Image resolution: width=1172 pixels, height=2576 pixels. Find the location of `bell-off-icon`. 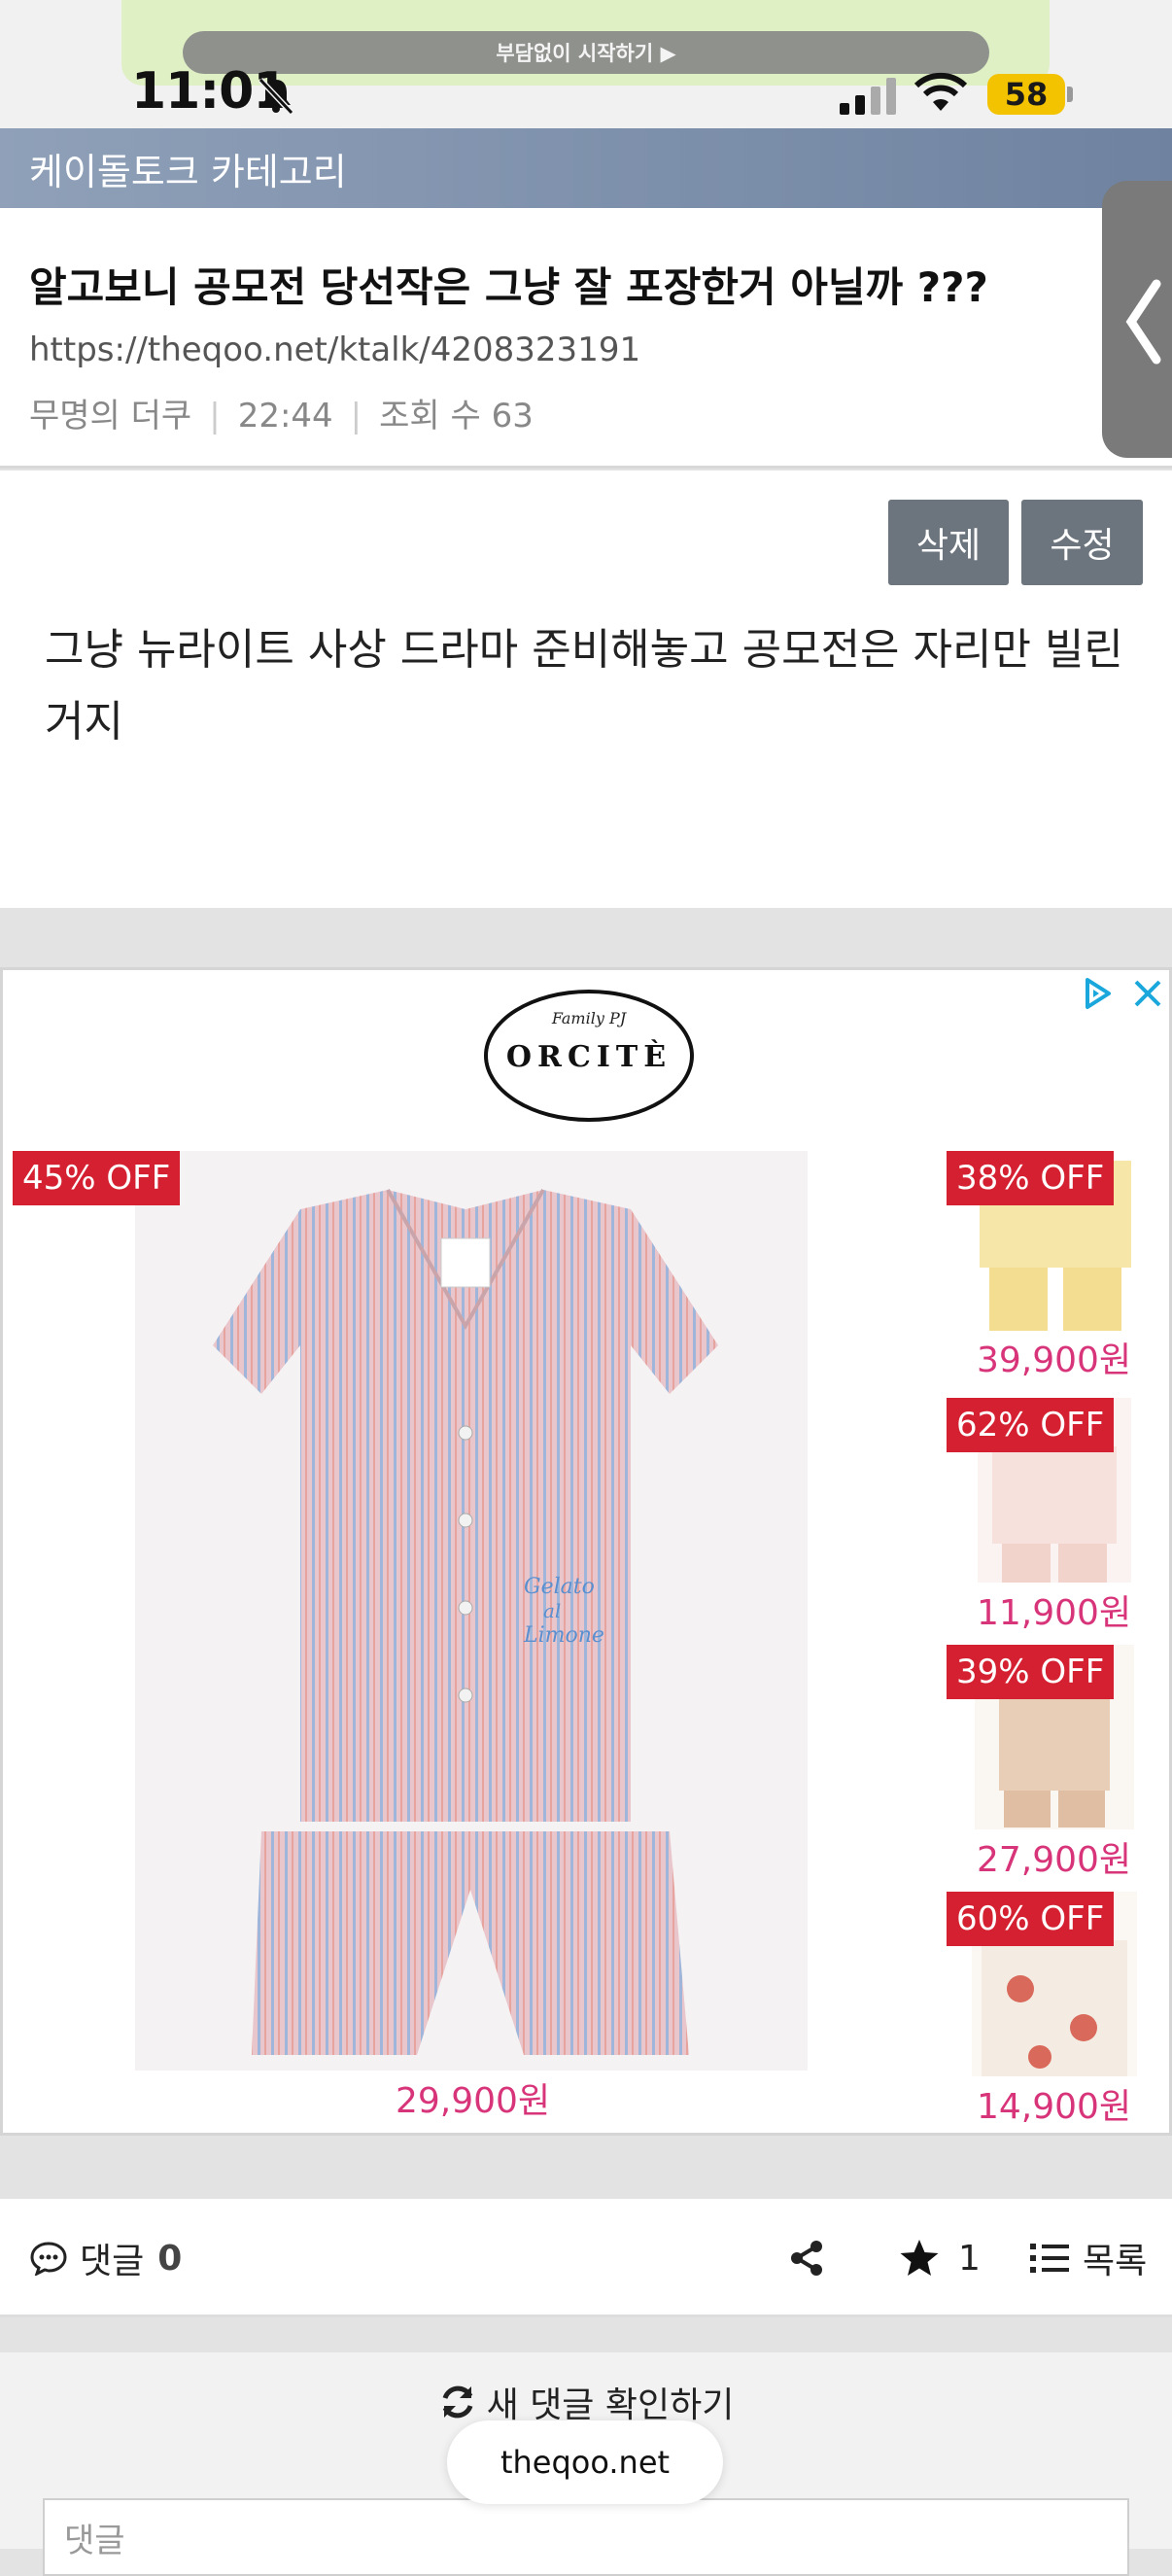

bell-off-icon is located at coordinates (276, 96).